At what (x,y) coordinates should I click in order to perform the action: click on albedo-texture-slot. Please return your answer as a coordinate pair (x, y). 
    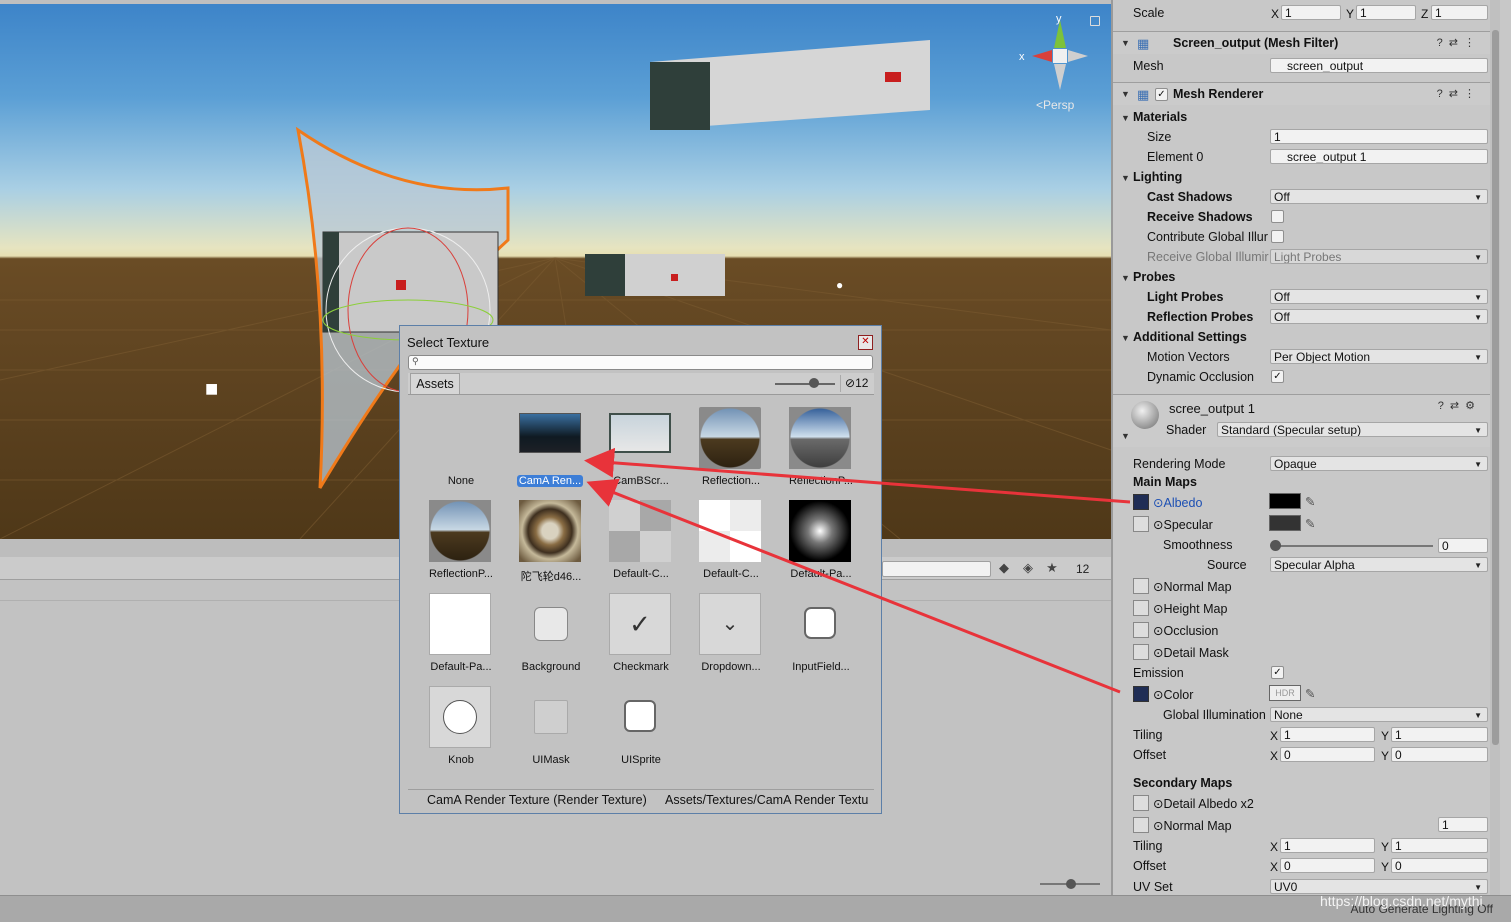
    Looking at the image, I should click on (1141, 502).